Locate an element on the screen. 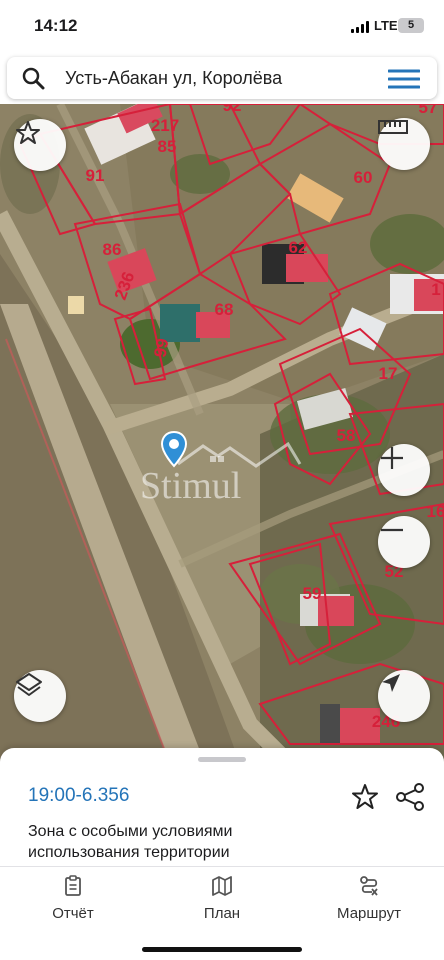  ruler-button is located at coordinates (404, 144).